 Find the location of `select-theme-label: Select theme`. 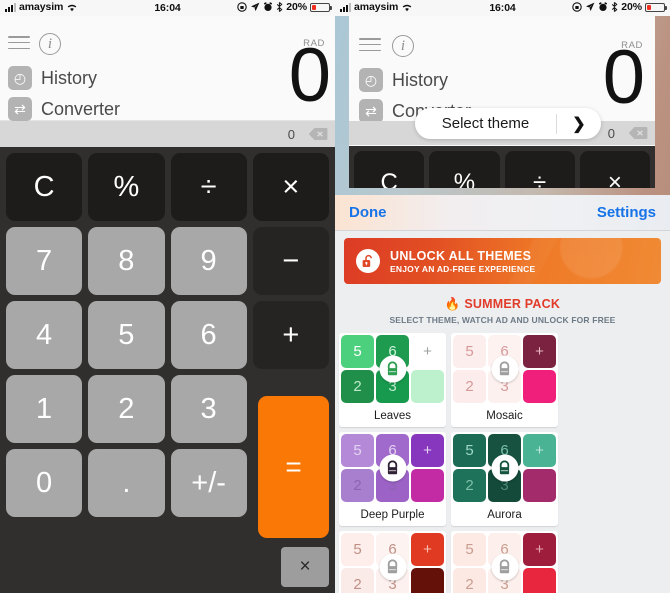

select-theme-label: Select theme is located at coordinates (485, 123).